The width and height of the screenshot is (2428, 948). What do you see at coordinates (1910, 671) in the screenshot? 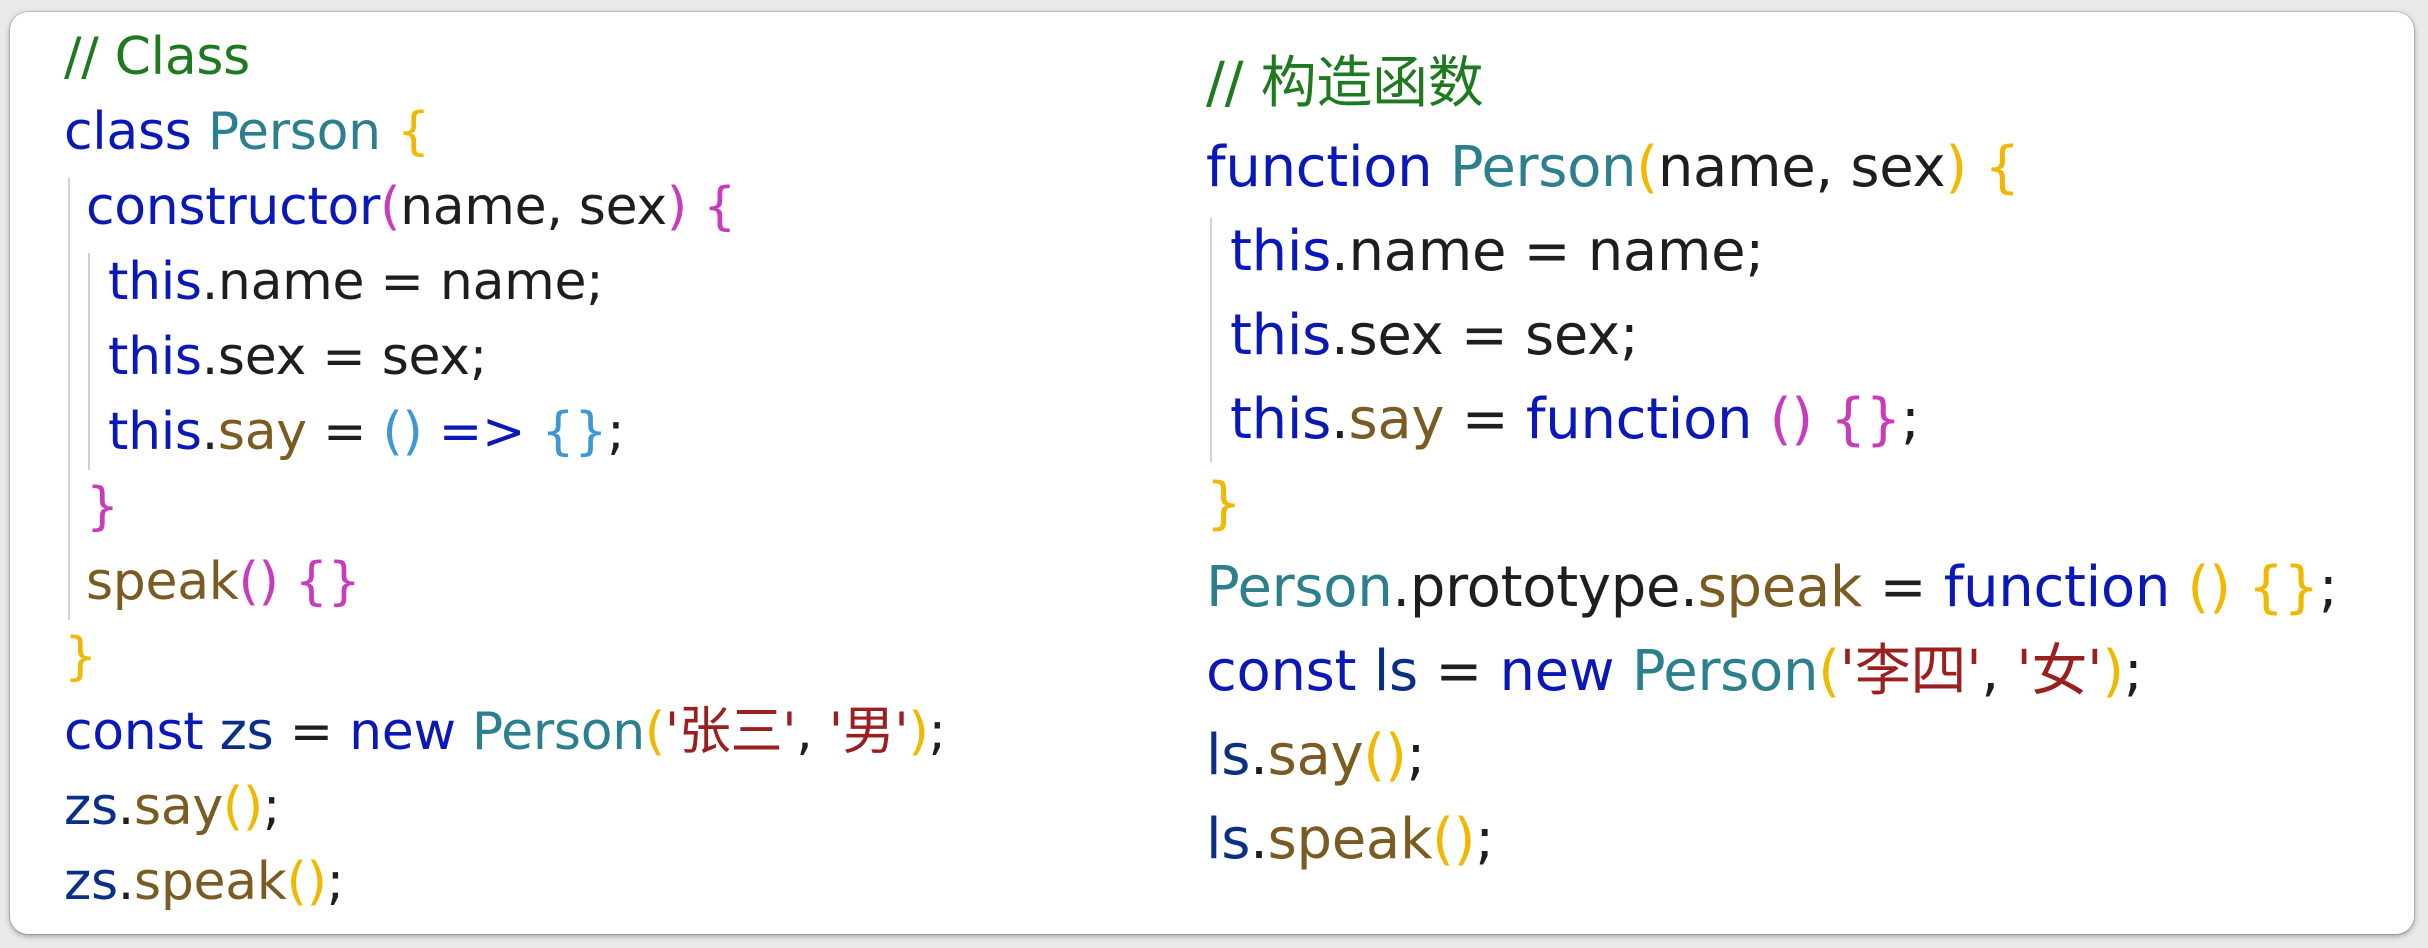
I see `code-token-string: '李四'` at bounding box center [1910, 671].